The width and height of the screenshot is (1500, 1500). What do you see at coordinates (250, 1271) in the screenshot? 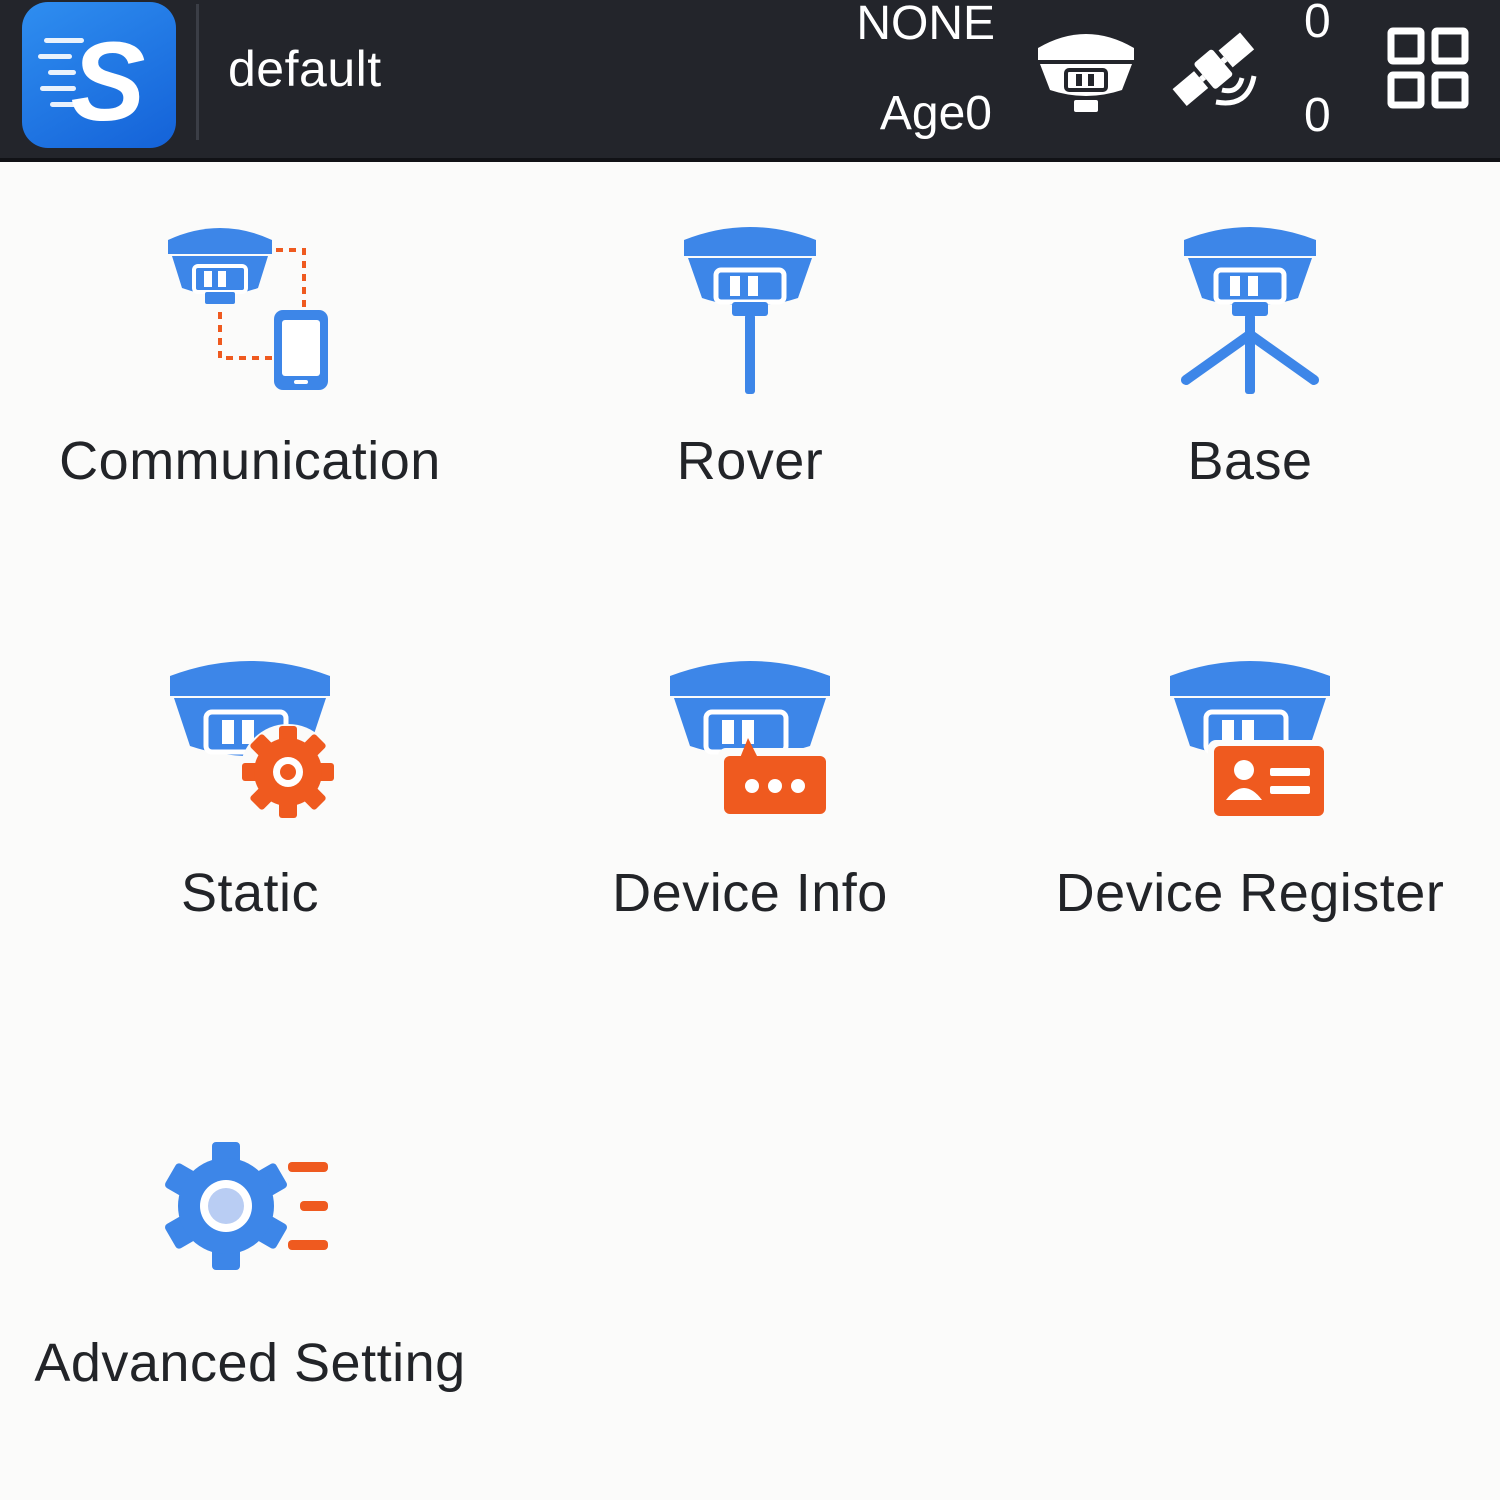
I see `menu-item-advanced-setting: Advanced Setting` at bounding box center [250, 1271].